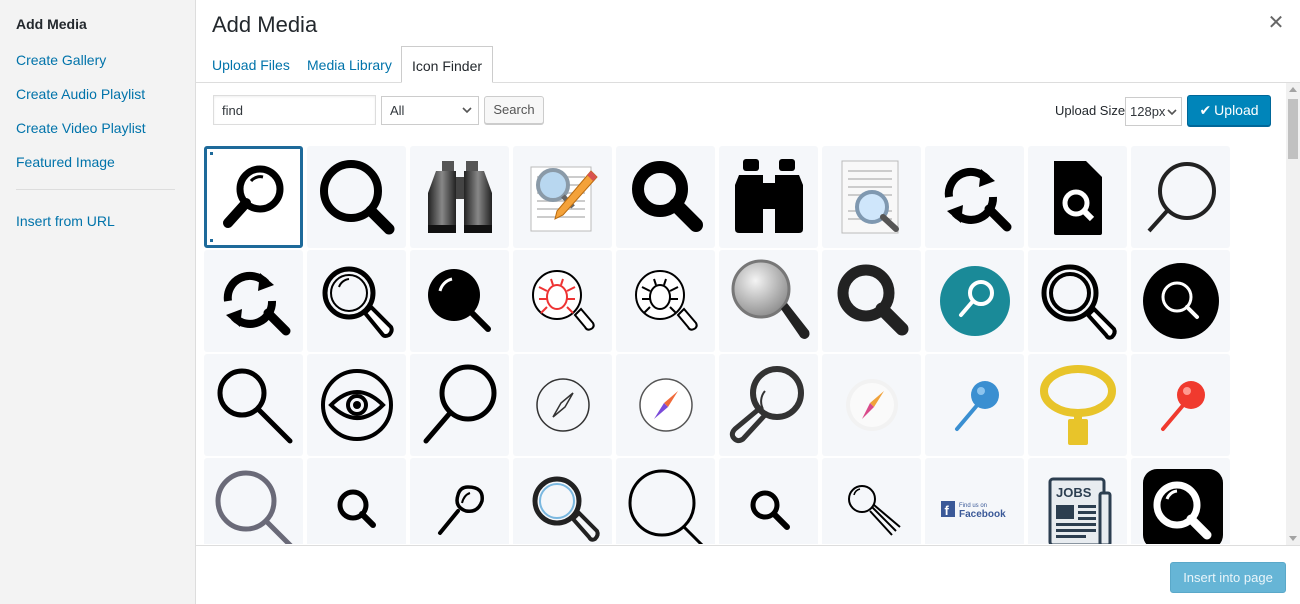  What do you see at coordinates (1228, 577) in the screenshot?
I see `insert-into-page-button: Insert into page` at bounding box center [1228, 577].